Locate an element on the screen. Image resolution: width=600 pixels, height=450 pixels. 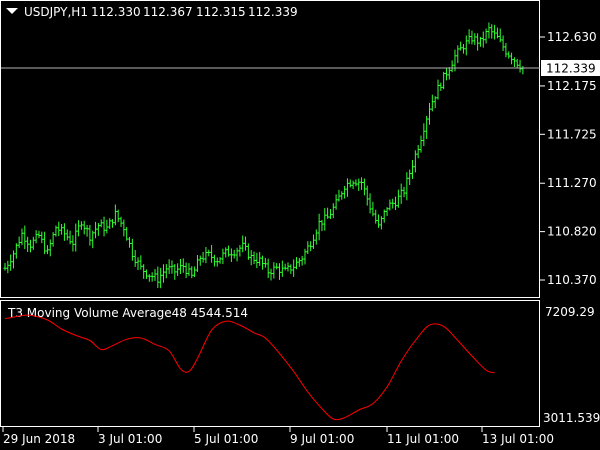
time-tick-label: 13 Jul 01:00 is located at coordinates (518, 439).